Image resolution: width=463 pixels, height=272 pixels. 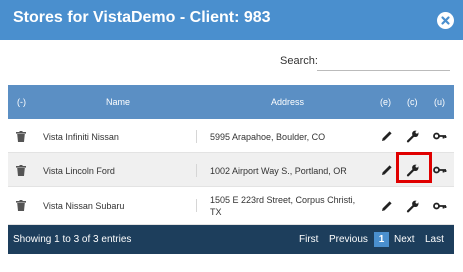 I want to click on column-header-delete: (-), so click(x=21, y=102).